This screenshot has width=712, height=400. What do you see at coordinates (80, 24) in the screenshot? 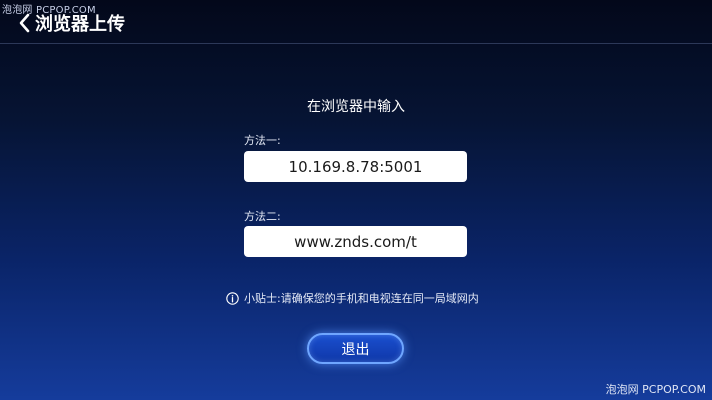
I see `page-title: 浏览器上传` at bounding box center [80, 24].